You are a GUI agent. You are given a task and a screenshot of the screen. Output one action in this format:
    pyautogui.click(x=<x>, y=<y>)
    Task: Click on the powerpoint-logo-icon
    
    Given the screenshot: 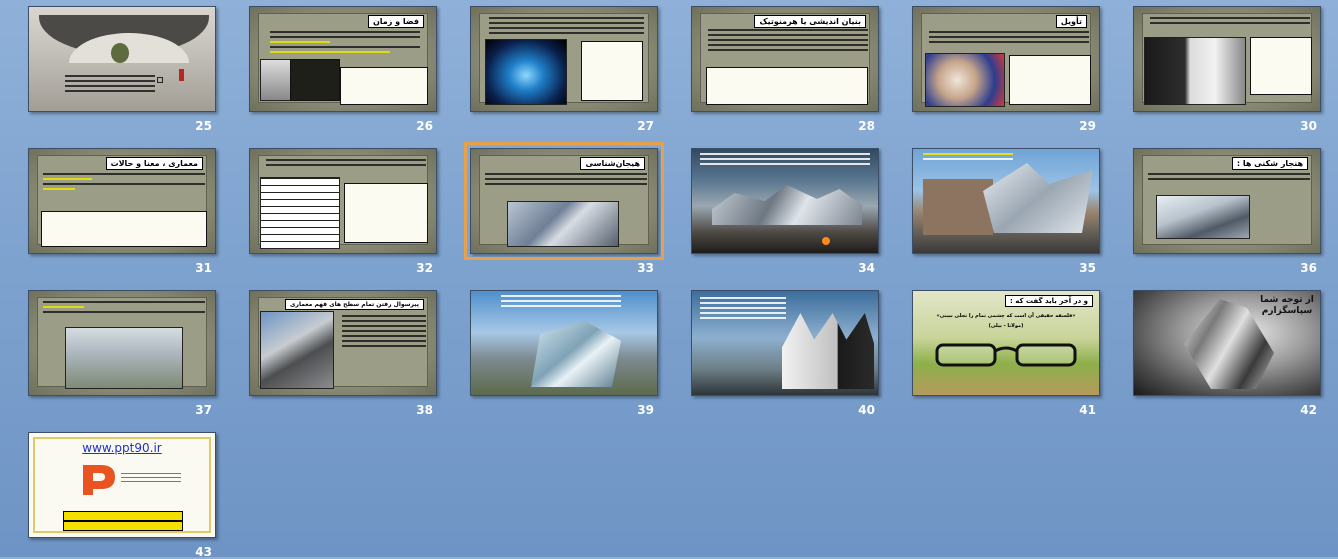 What is the action you would take?
    pyautogui.click(x=99, y=480)
    